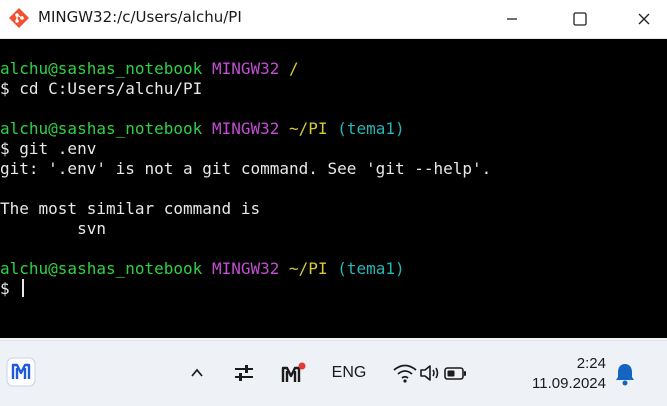  What do you see at coordinates (48, 148) in the screenshot?
I see `command-line: $ git .env` at bounding box center [48, 148].